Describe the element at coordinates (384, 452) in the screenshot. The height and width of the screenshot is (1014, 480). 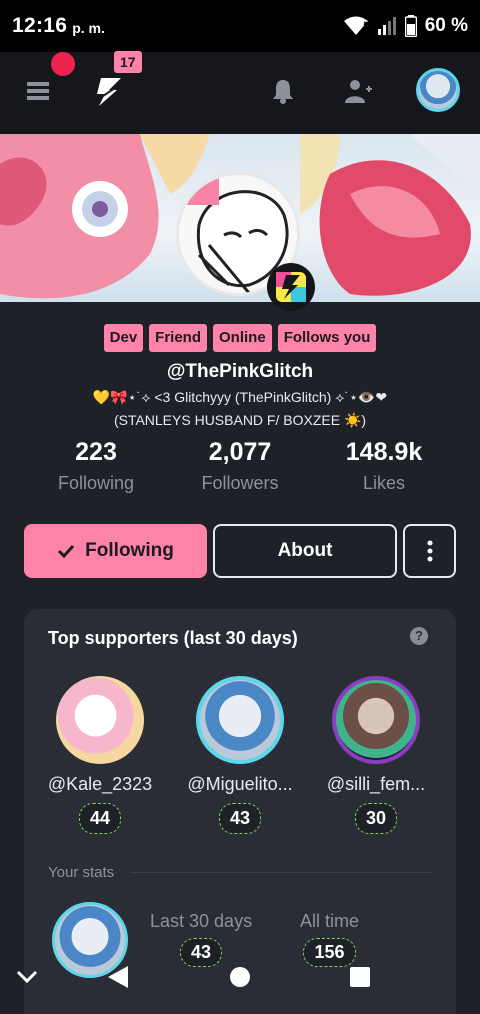
I see `stat-value: 148.9k` at that location.